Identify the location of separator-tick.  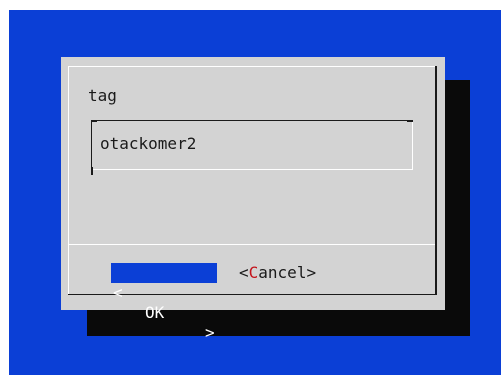
(436, 244).